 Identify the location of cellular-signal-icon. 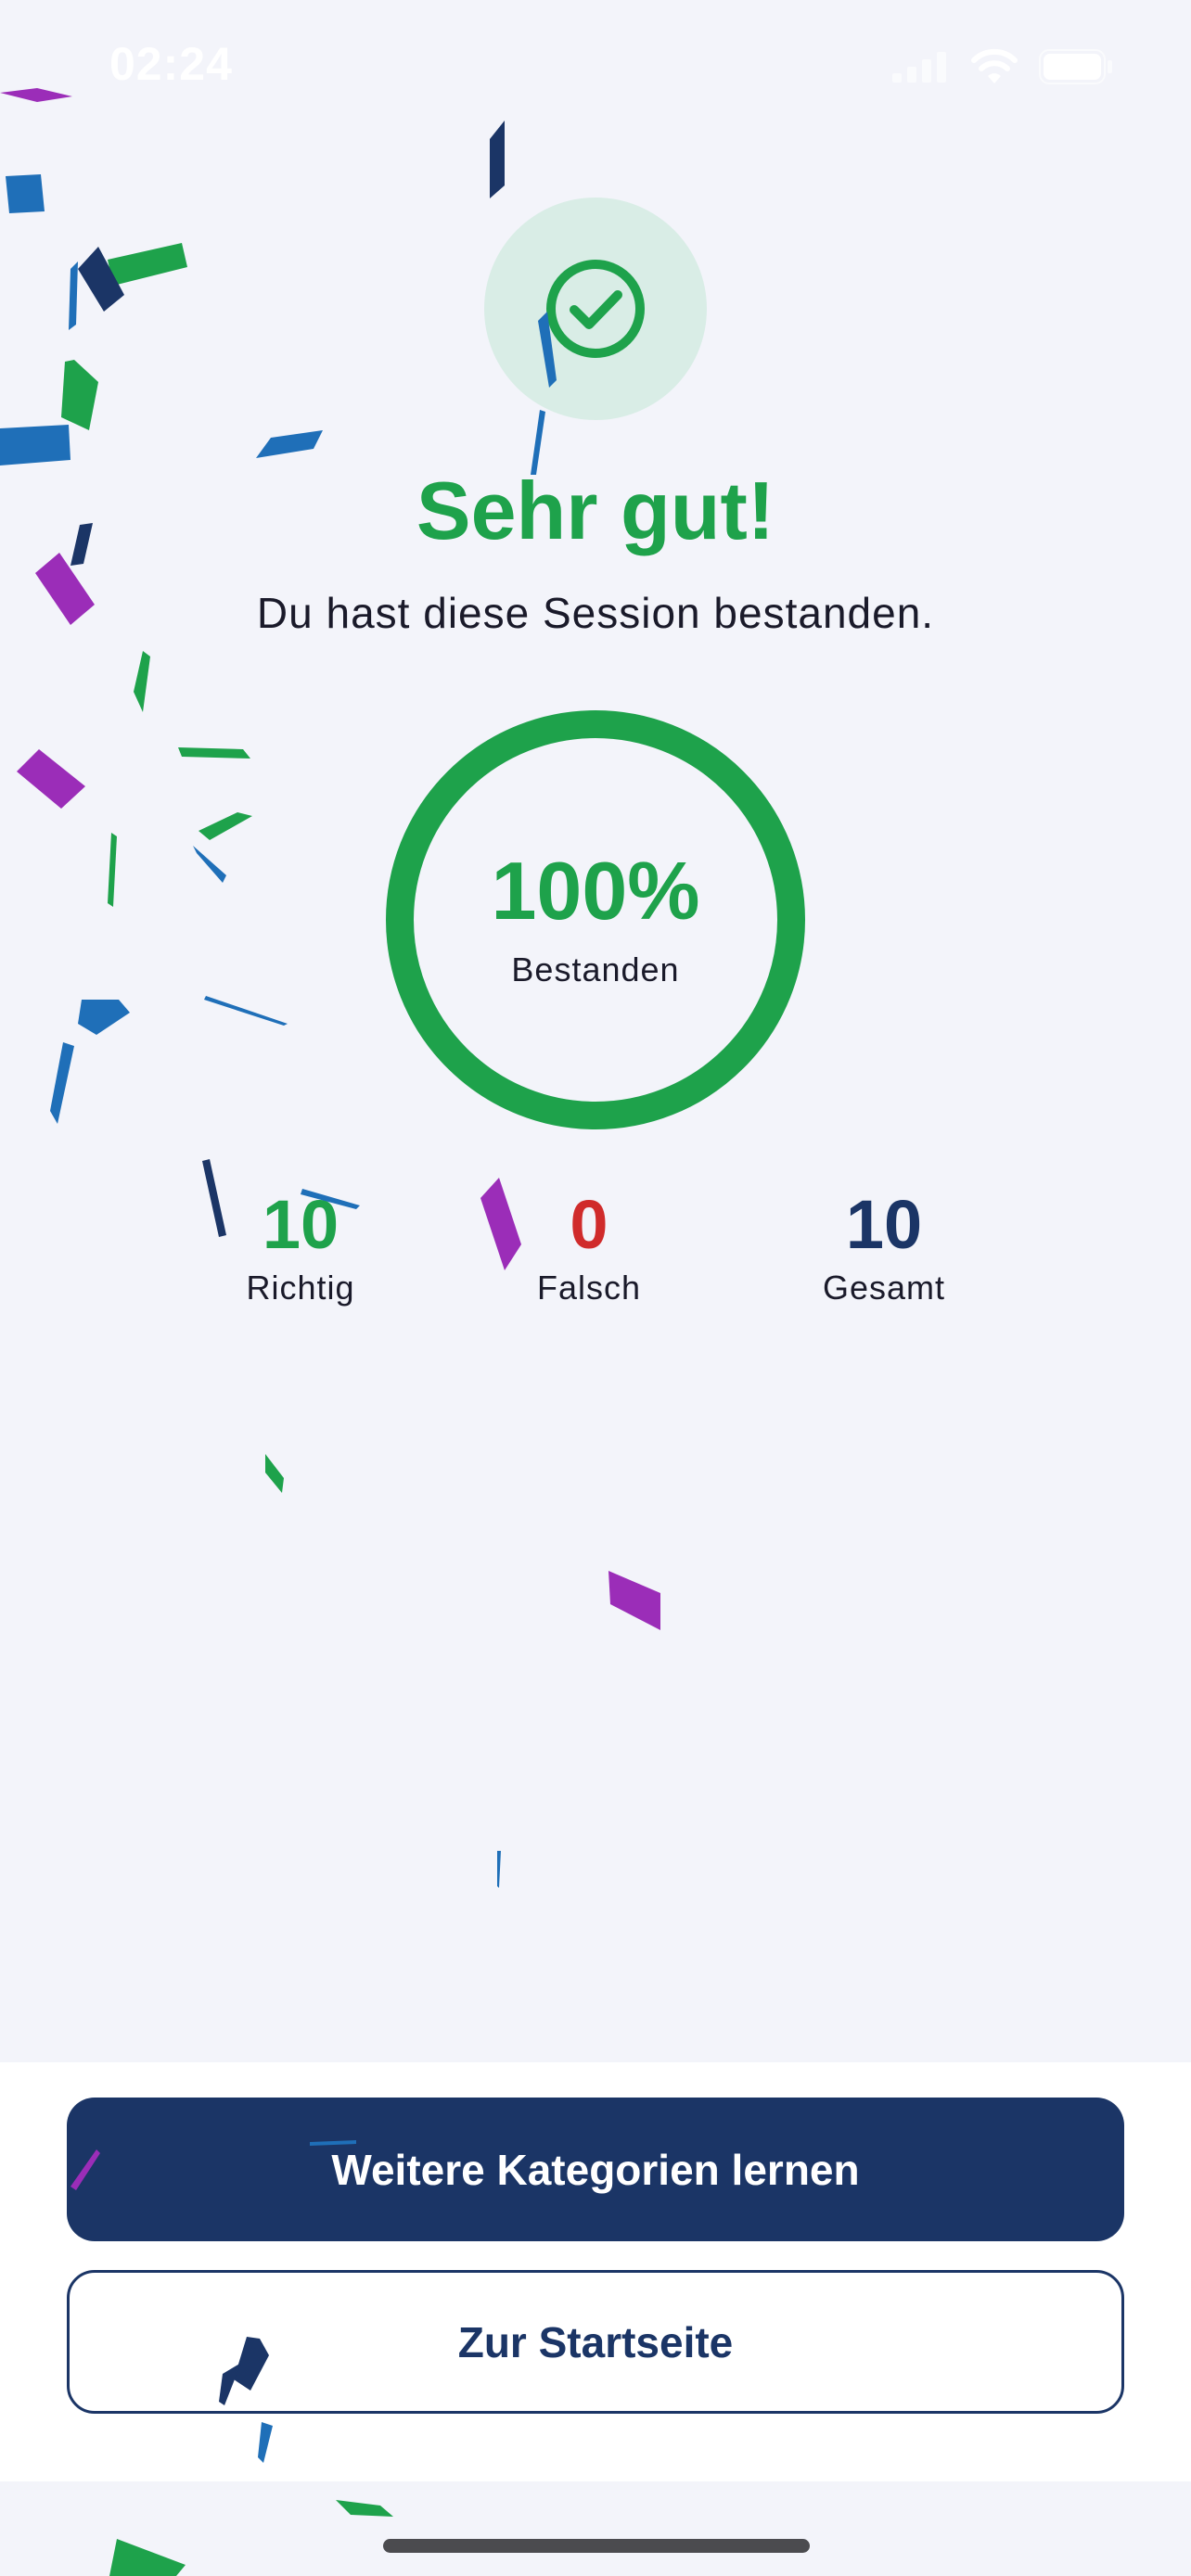
(919, 67).